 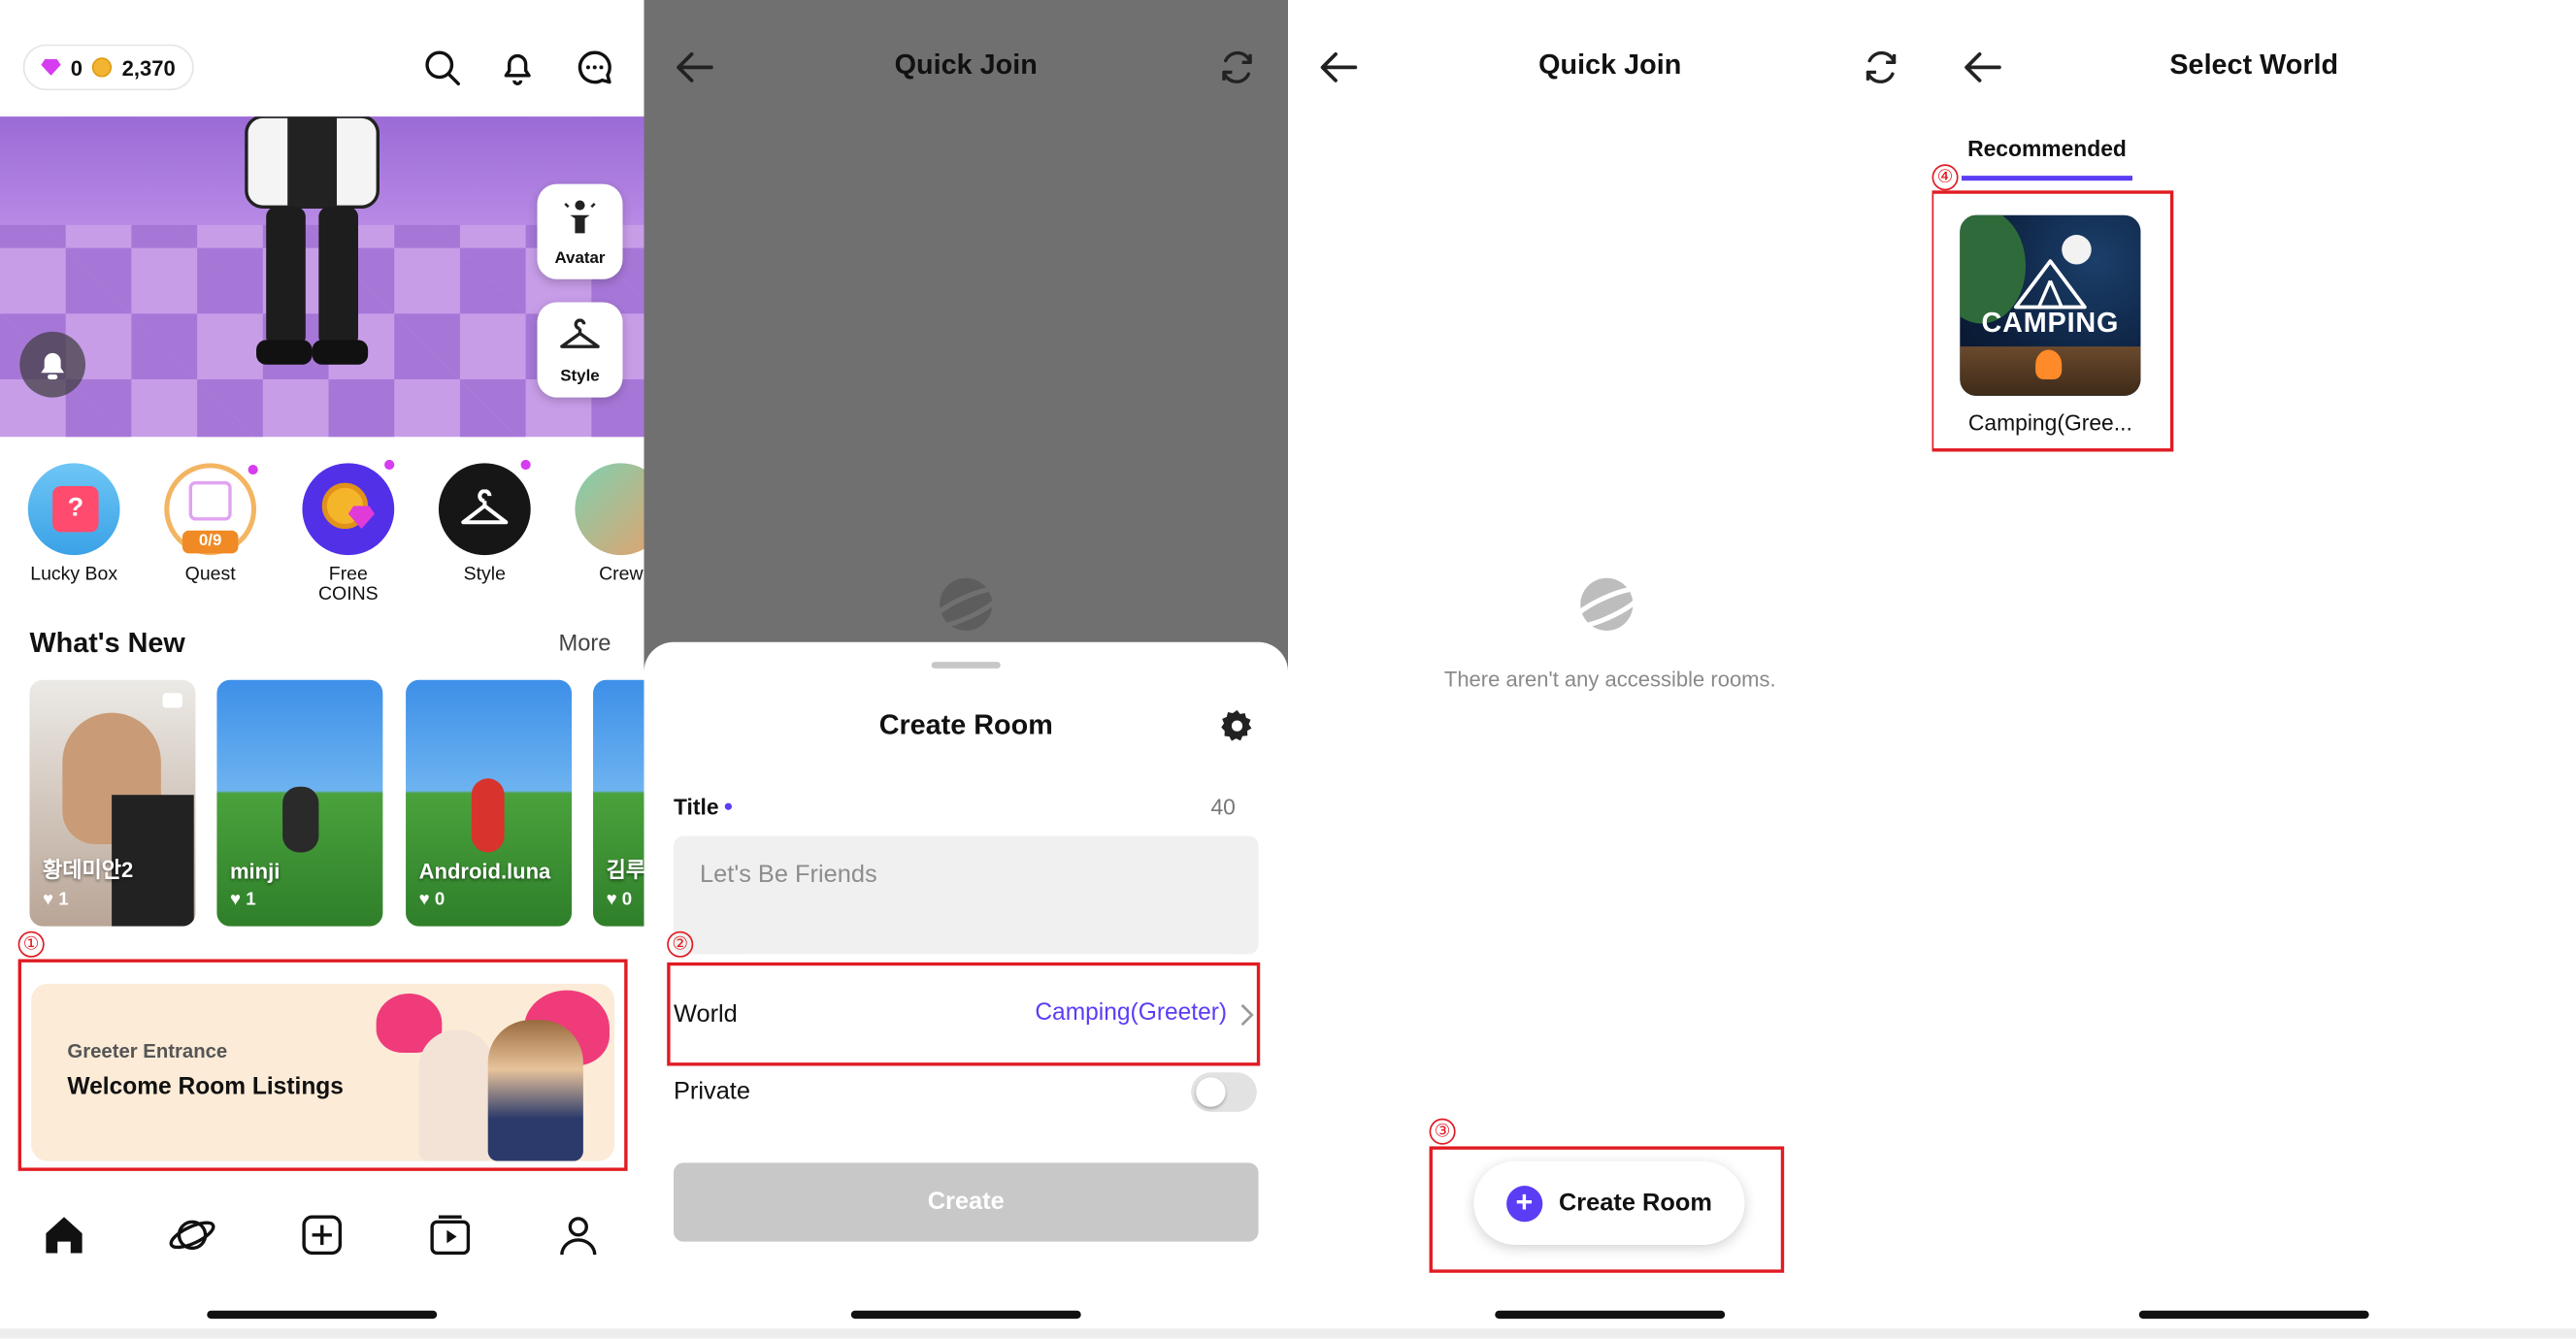 What do you see at coordinates (965, 725) in the screenshot?
I see `sheet-title: Create Room` at bounding box center [965, 725].